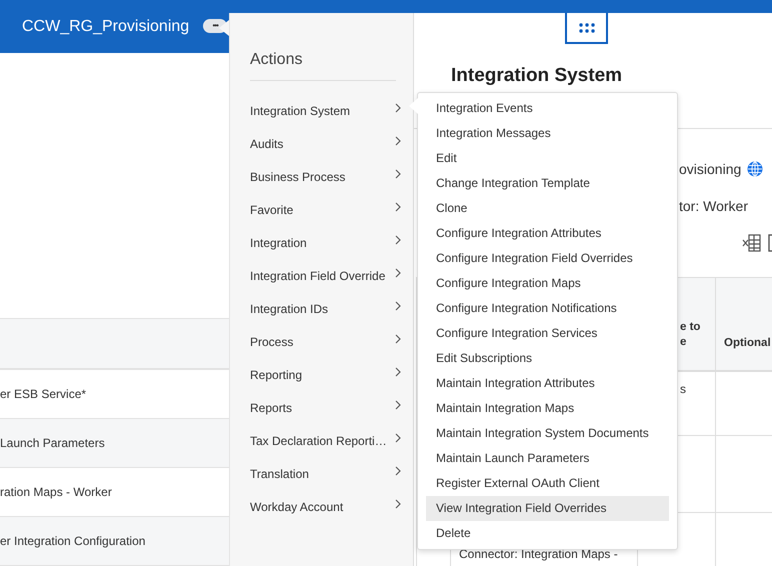  Describe the element at coordinates (52, 443) in the screenshot. I see `table-cell: Launch Parameters` at that location.